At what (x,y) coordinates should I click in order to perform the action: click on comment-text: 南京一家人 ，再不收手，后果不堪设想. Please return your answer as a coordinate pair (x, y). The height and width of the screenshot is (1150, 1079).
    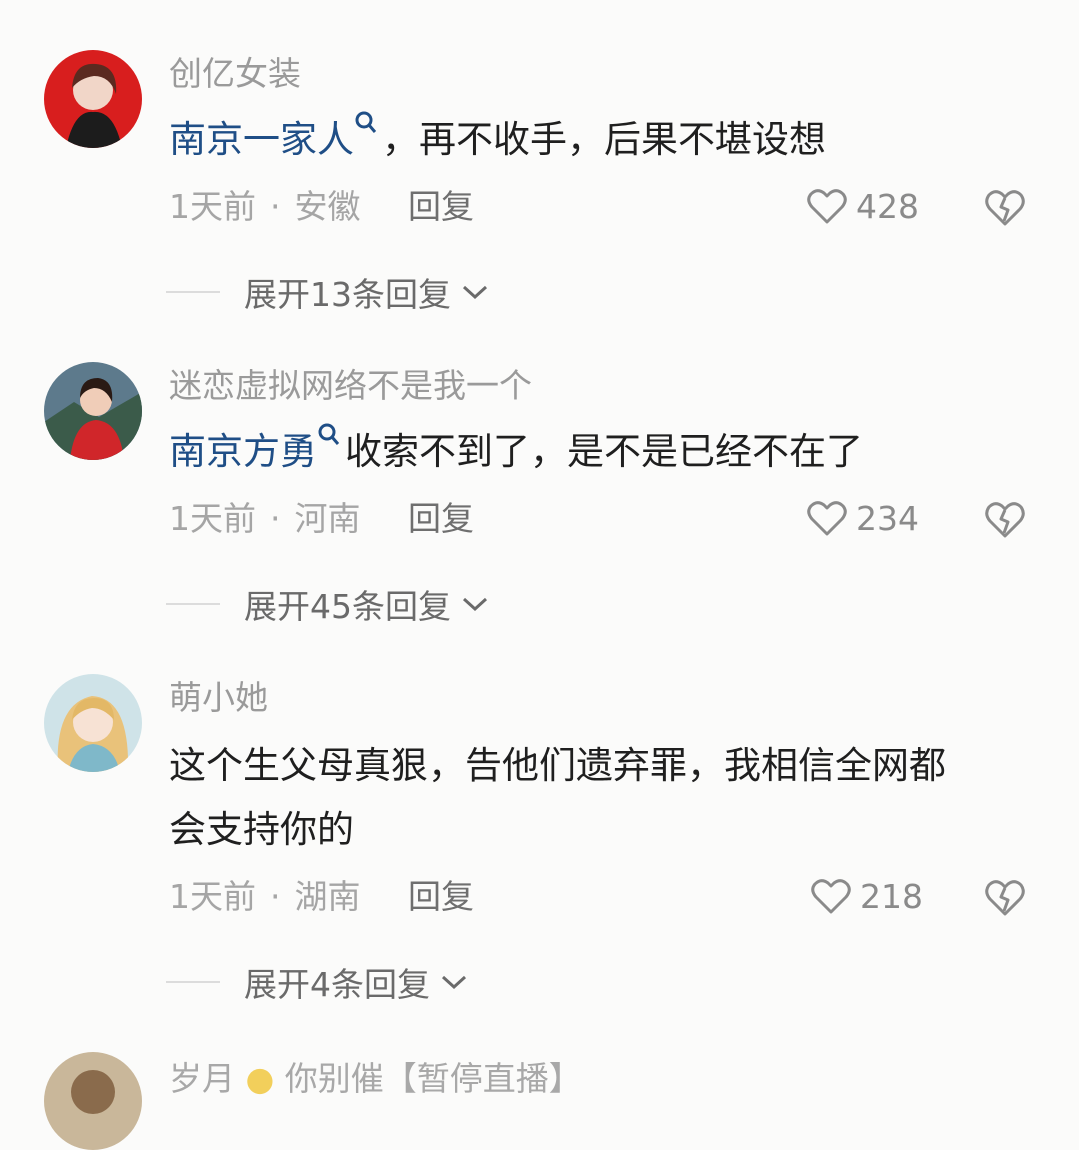
    Looking at the image, I should click on (609, 140).